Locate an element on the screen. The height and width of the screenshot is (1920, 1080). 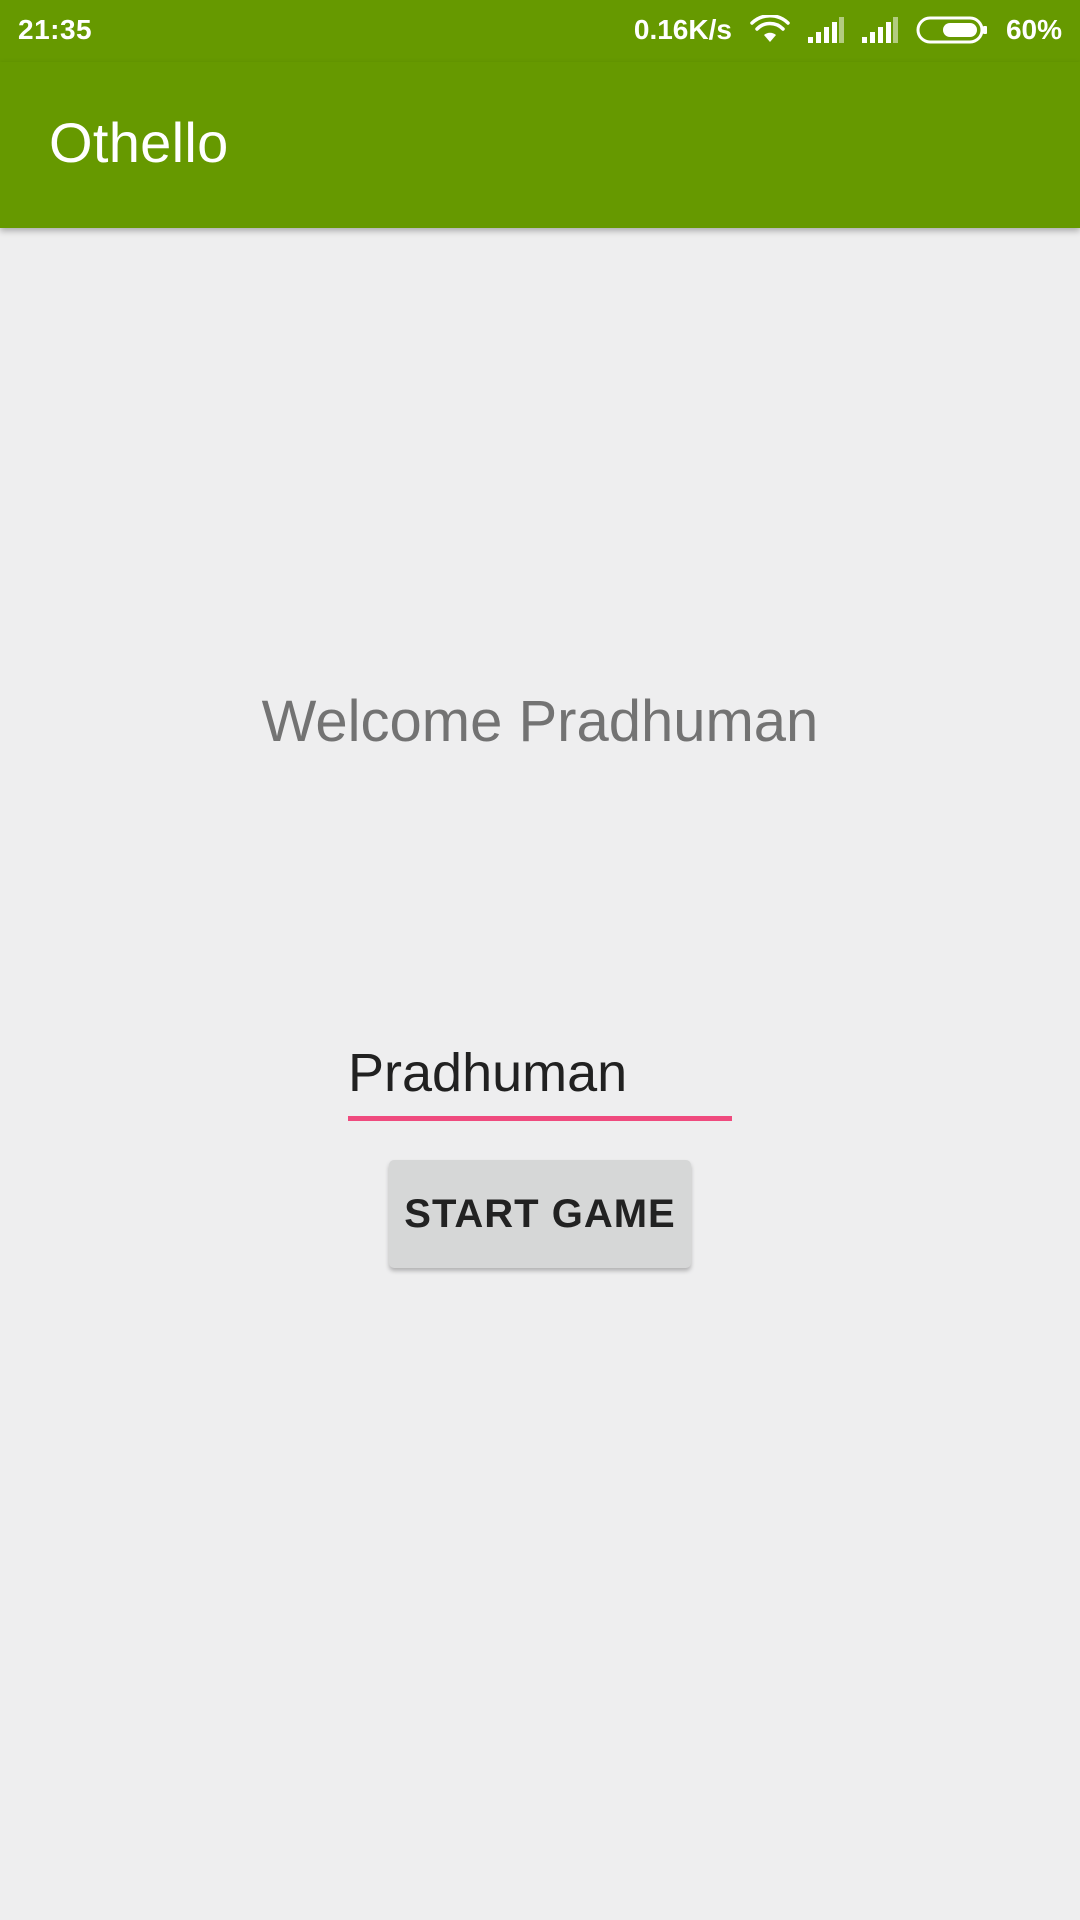
network-speed: 0.16K/s is located at coordinates (682, 29).